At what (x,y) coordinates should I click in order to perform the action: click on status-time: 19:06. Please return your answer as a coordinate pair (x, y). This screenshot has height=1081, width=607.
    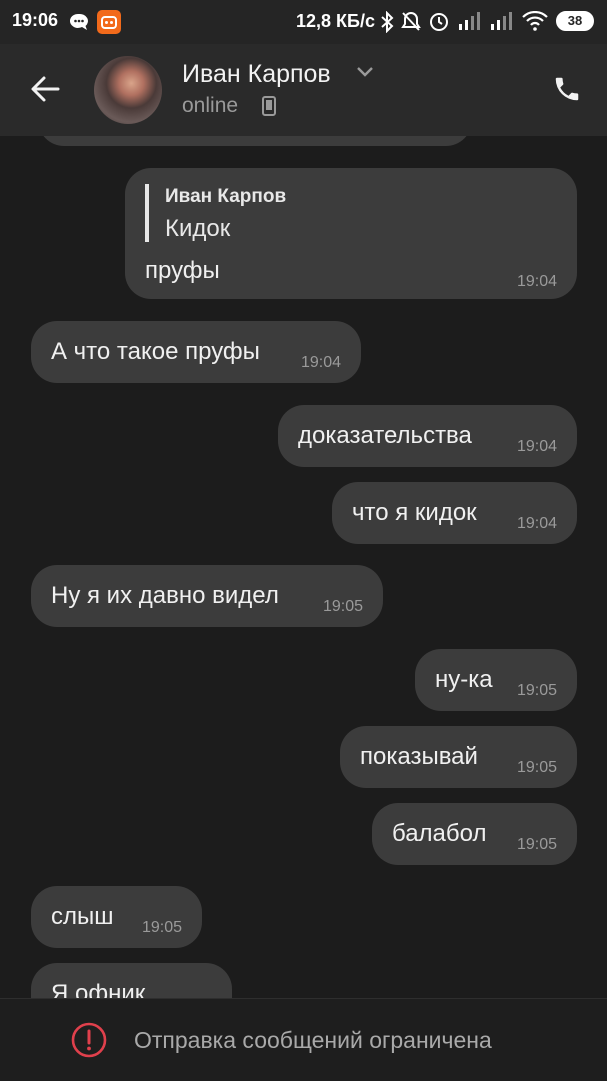
    Looking at the image, I should click on (35, 20).